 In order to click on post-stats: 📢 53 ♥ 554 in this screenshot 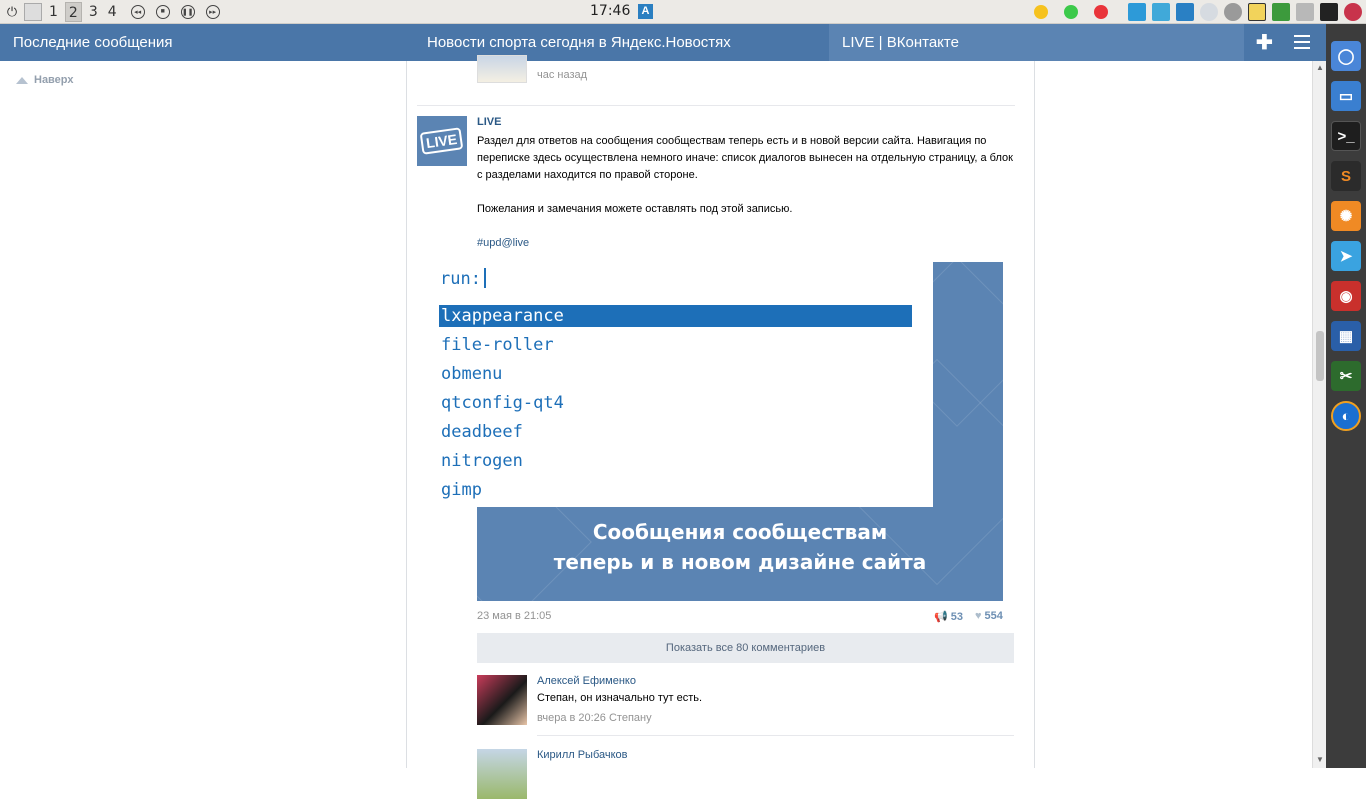, I will do `click(968, 616)`.